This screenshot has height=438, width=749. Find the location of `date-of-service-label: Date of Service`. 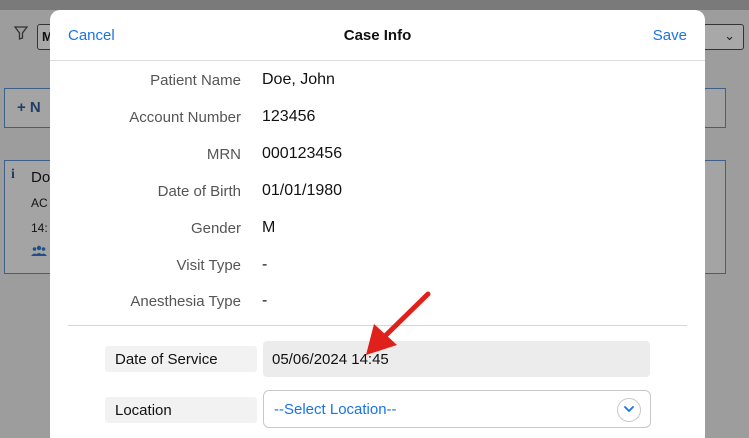

date-of-service-label: Date of Service is located at coordinates (166, 359).